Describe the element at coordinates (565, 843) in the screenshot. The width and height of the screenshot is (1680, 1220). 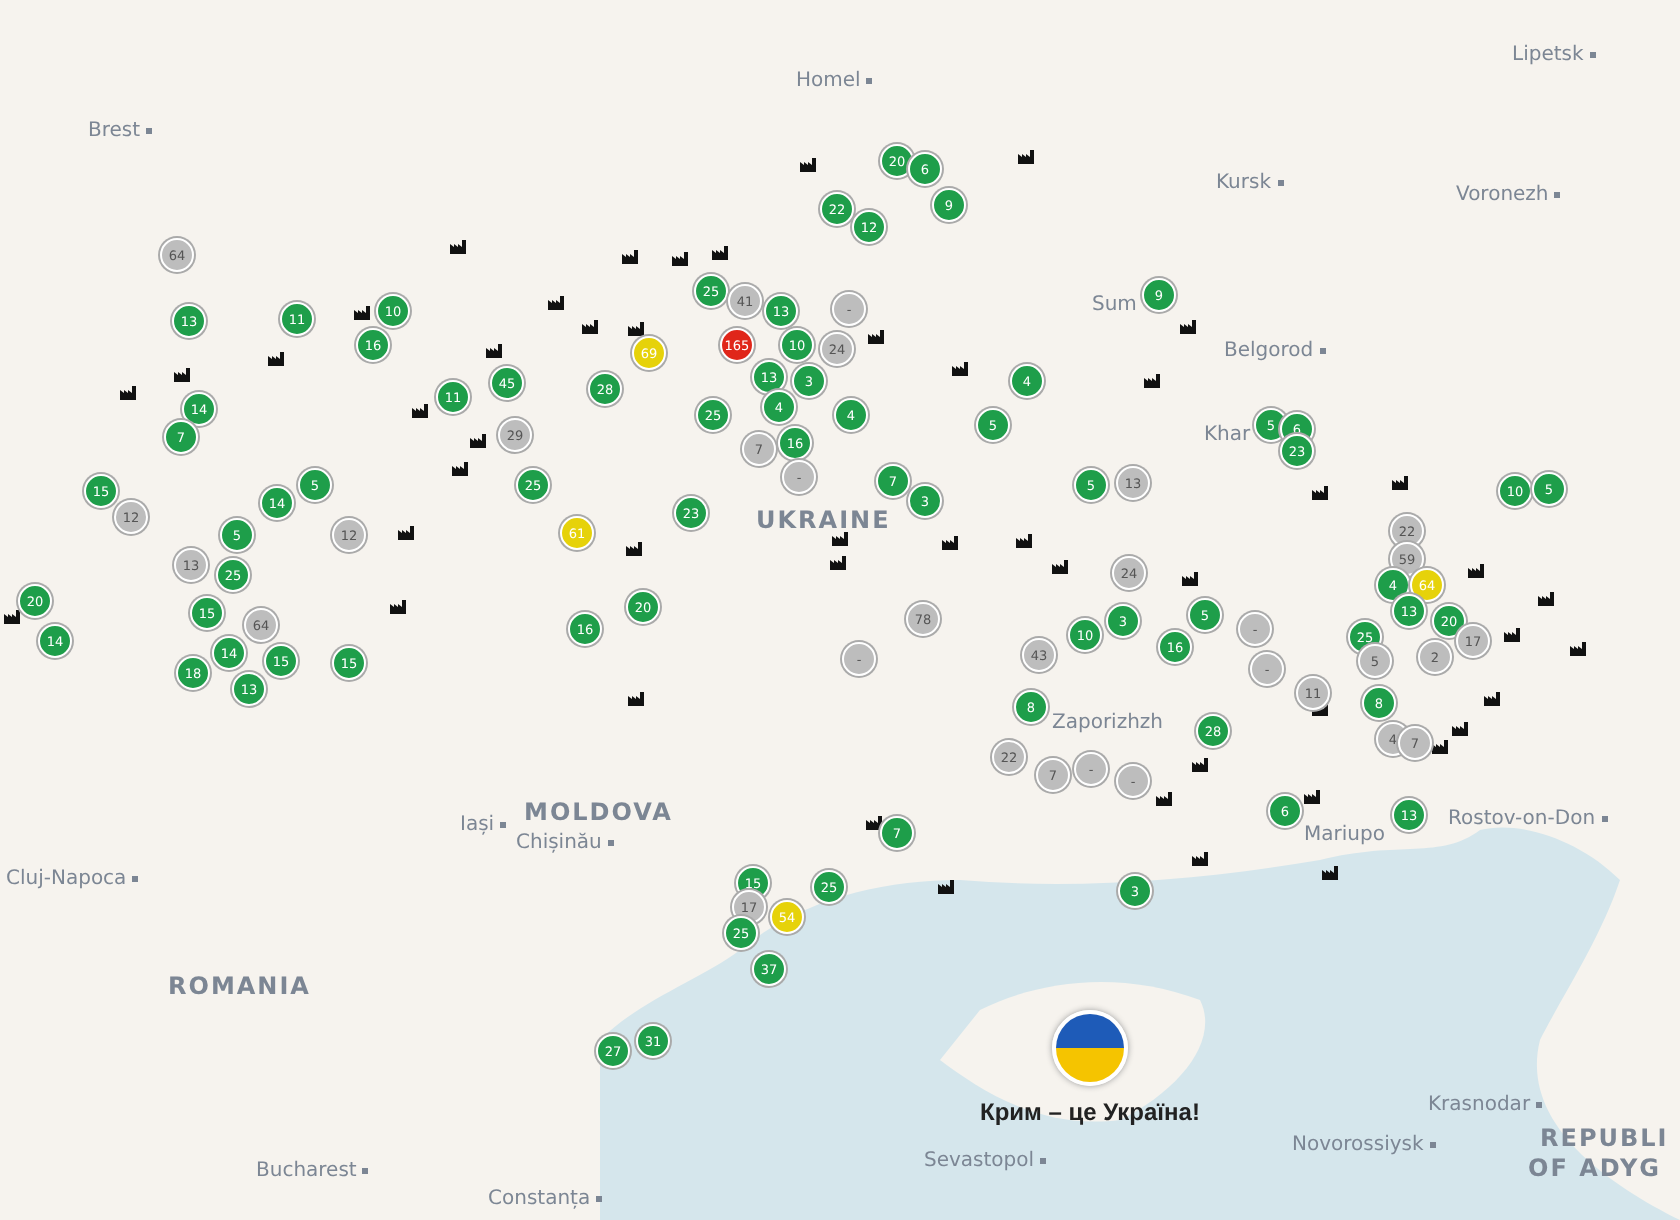
I see `city-label: Chișinău` at that location.